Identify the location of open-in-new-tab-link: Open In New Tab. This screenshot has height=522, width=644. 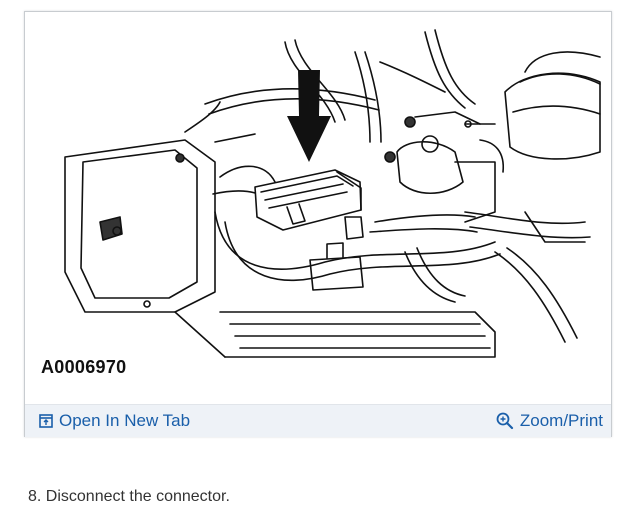
(114, 421).